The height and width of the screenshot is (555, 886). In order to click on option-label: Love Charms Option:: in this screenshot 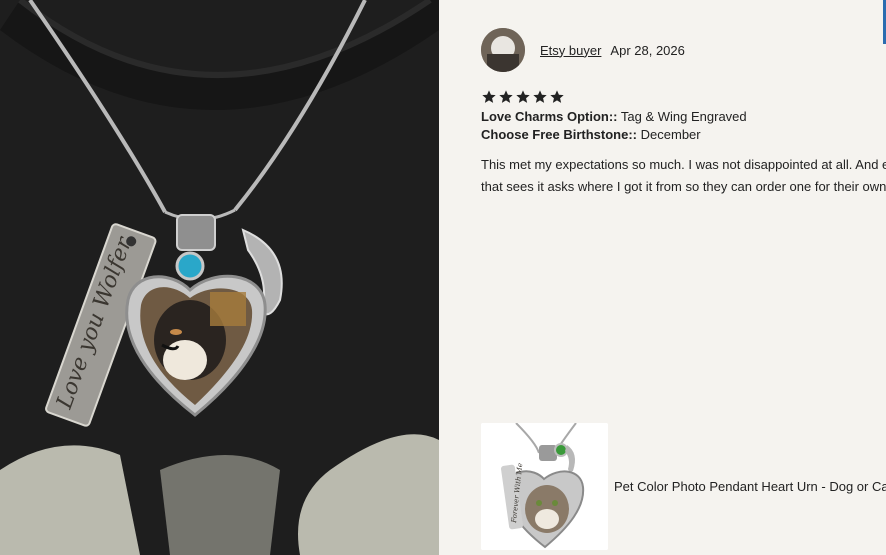, I will do `click(549, 116)`.